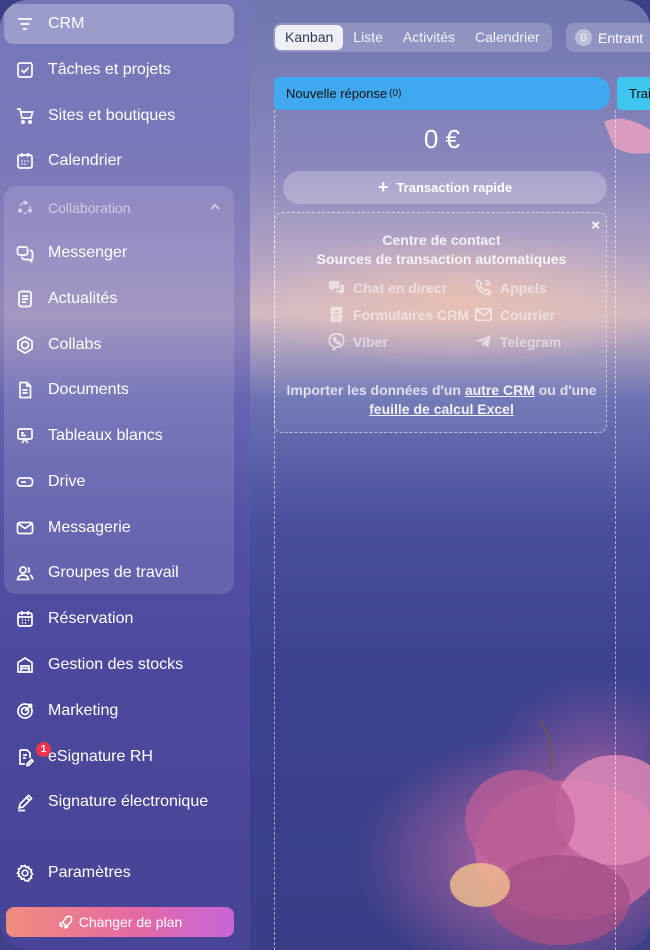 The width and height of the screenshot is (650, 950). I want to click on sidebar-item-documents: Documents, so click(119, 390).